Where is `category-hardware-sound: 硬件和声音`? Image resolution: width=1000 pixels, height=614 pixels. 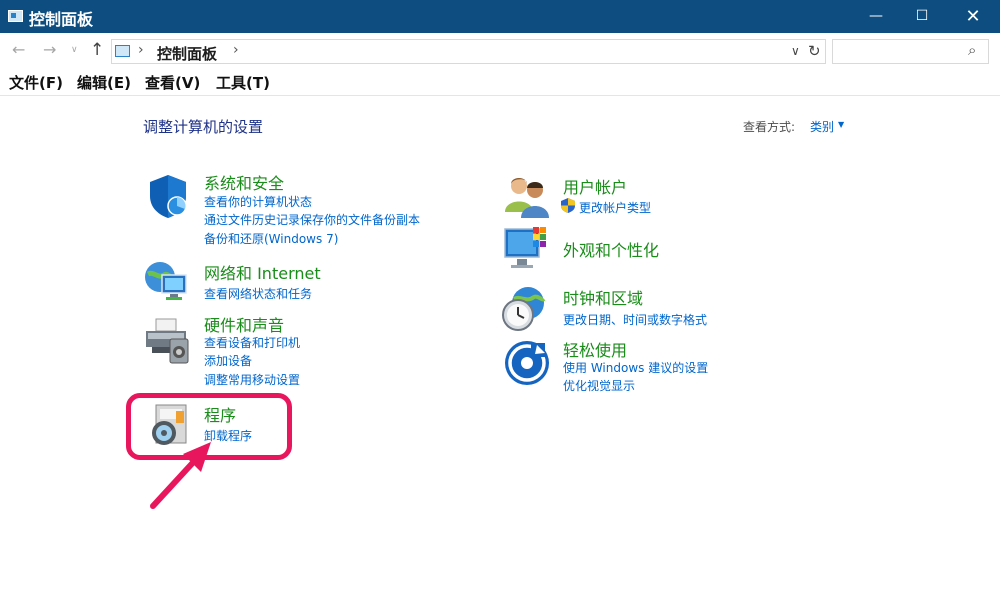
category-hardware-sound: 硬件和声音 is located at coordinates (244, 324).